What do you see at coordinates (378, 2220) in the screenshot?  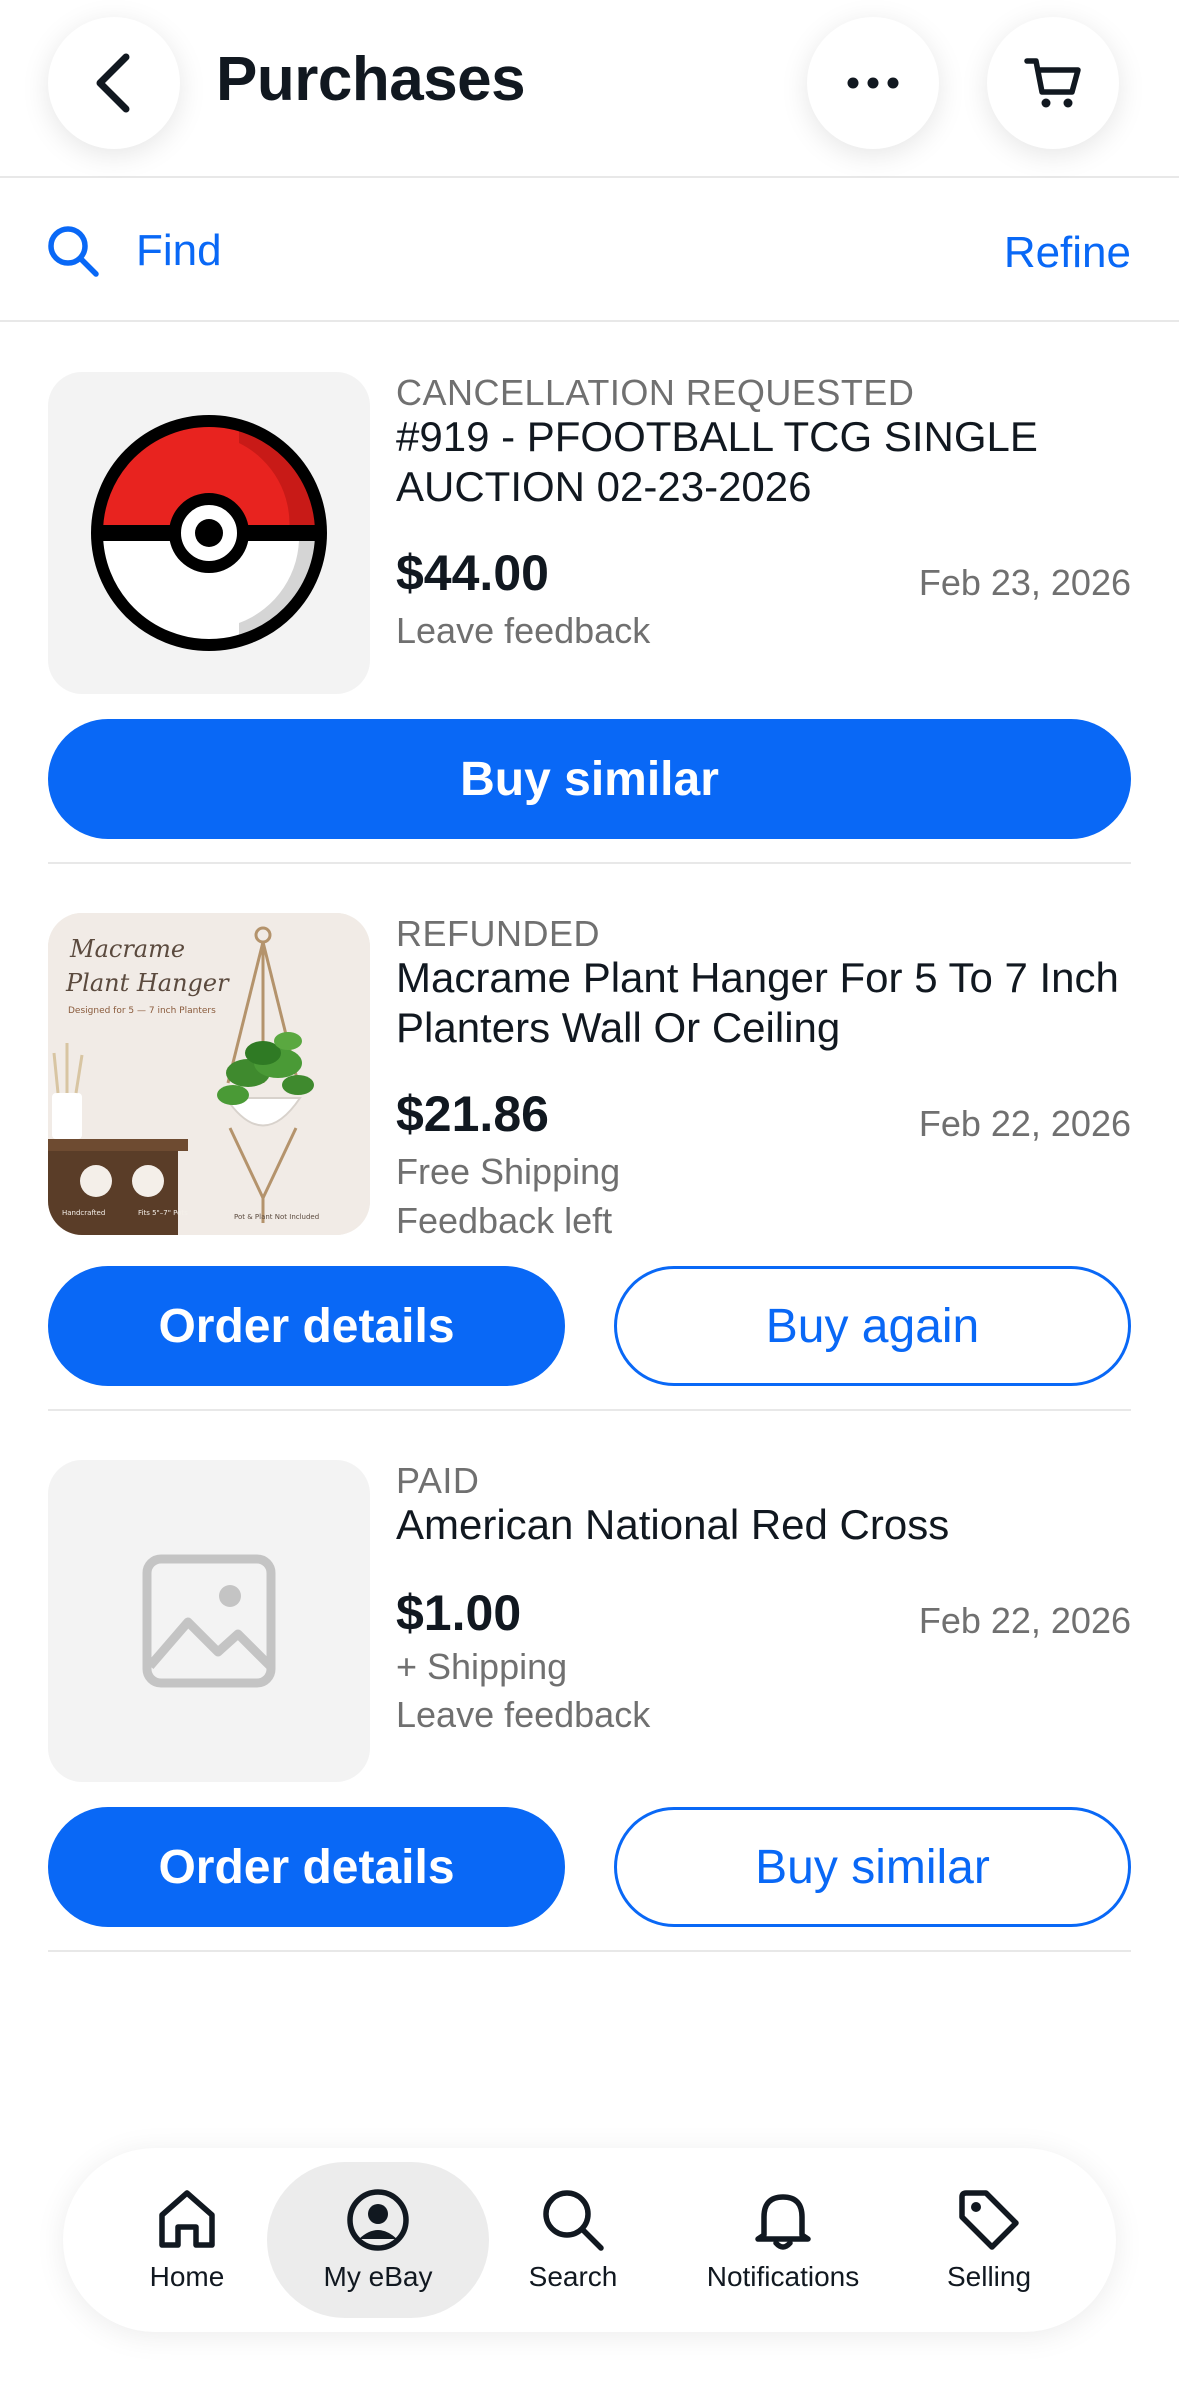 I see `profile-icon` at bounding box center [378, 2220].